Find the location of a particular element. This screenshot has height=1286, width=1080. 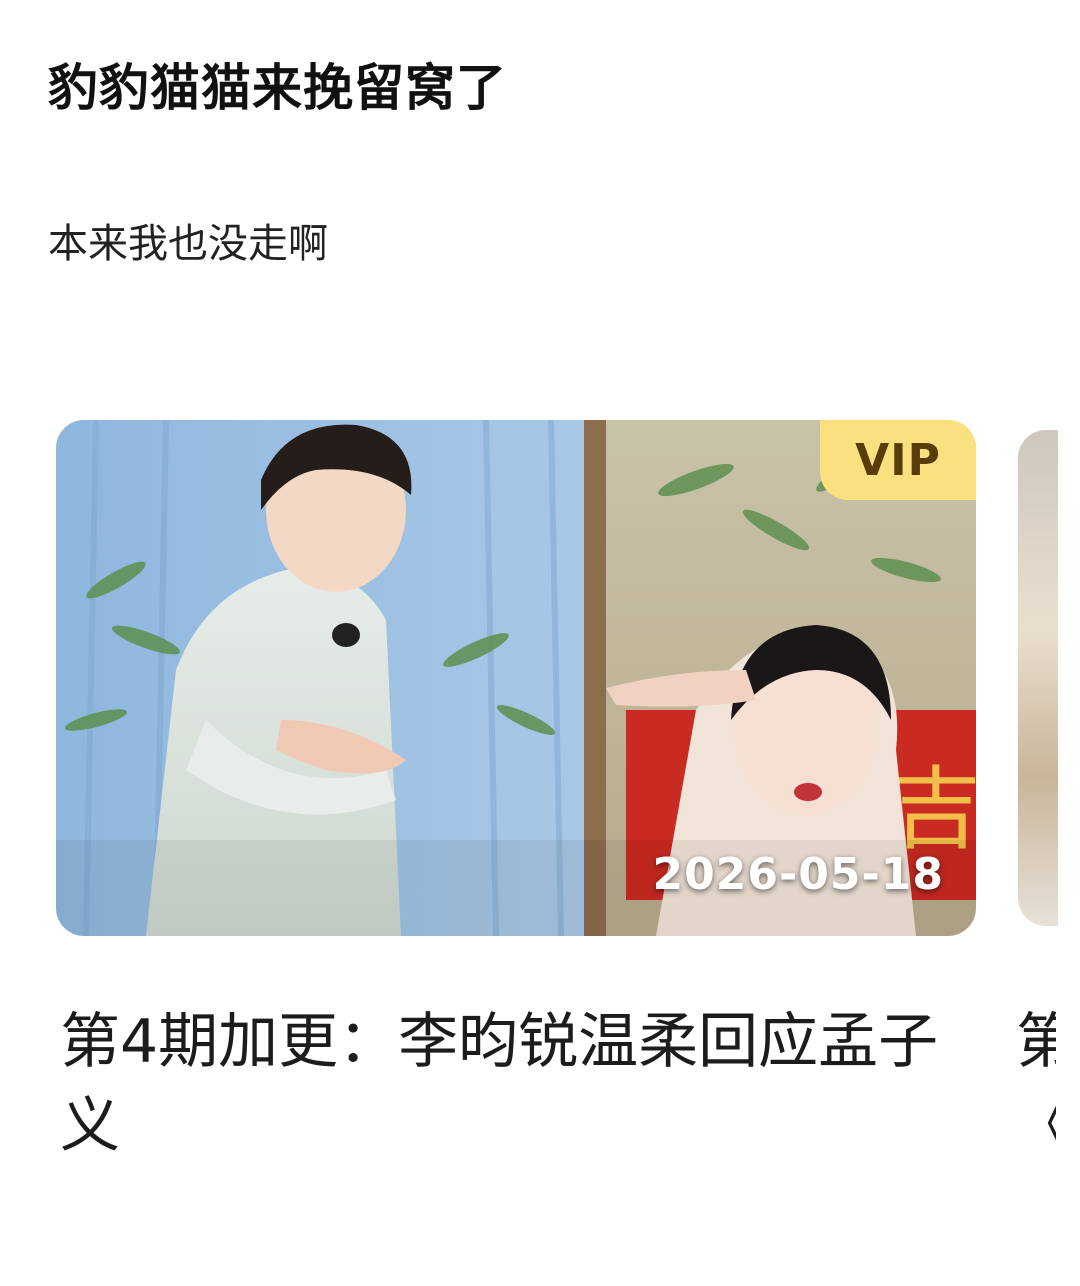

vip-badge: VIP is located at coordinates (898, 460).